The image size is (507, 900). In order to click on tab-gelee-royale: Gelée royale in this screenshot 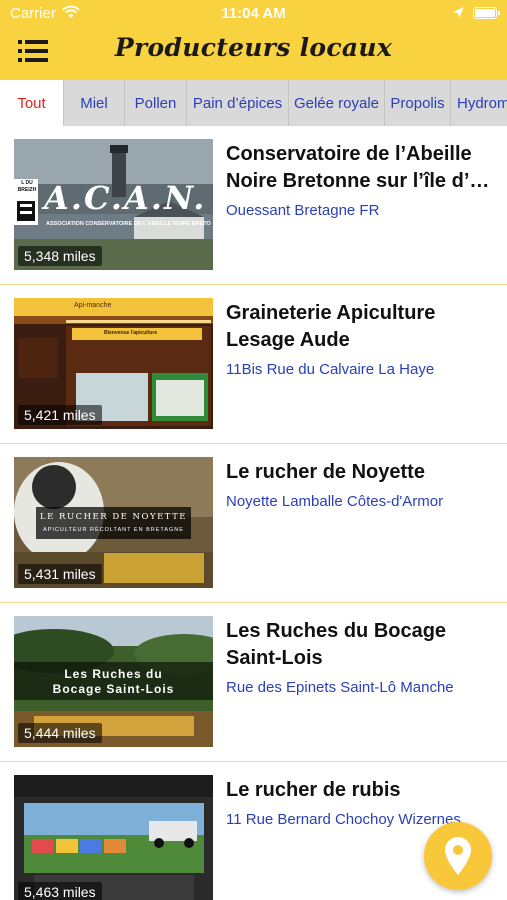, I will do `click(337, 103)`.